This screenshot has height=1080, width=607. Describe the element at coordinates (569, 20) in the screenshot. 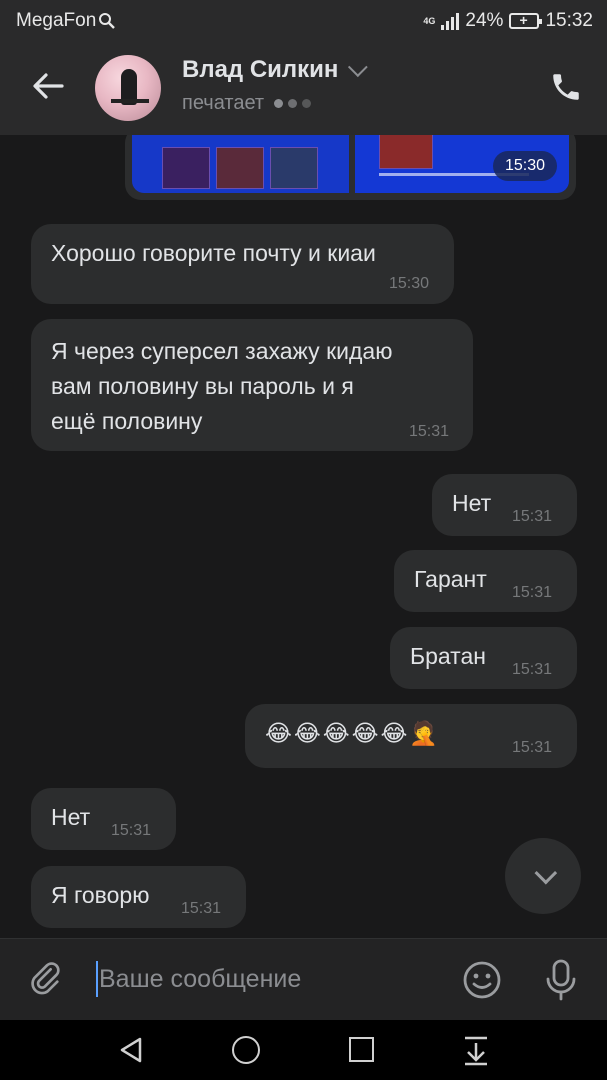

I see `clock: 15:32` at that location.